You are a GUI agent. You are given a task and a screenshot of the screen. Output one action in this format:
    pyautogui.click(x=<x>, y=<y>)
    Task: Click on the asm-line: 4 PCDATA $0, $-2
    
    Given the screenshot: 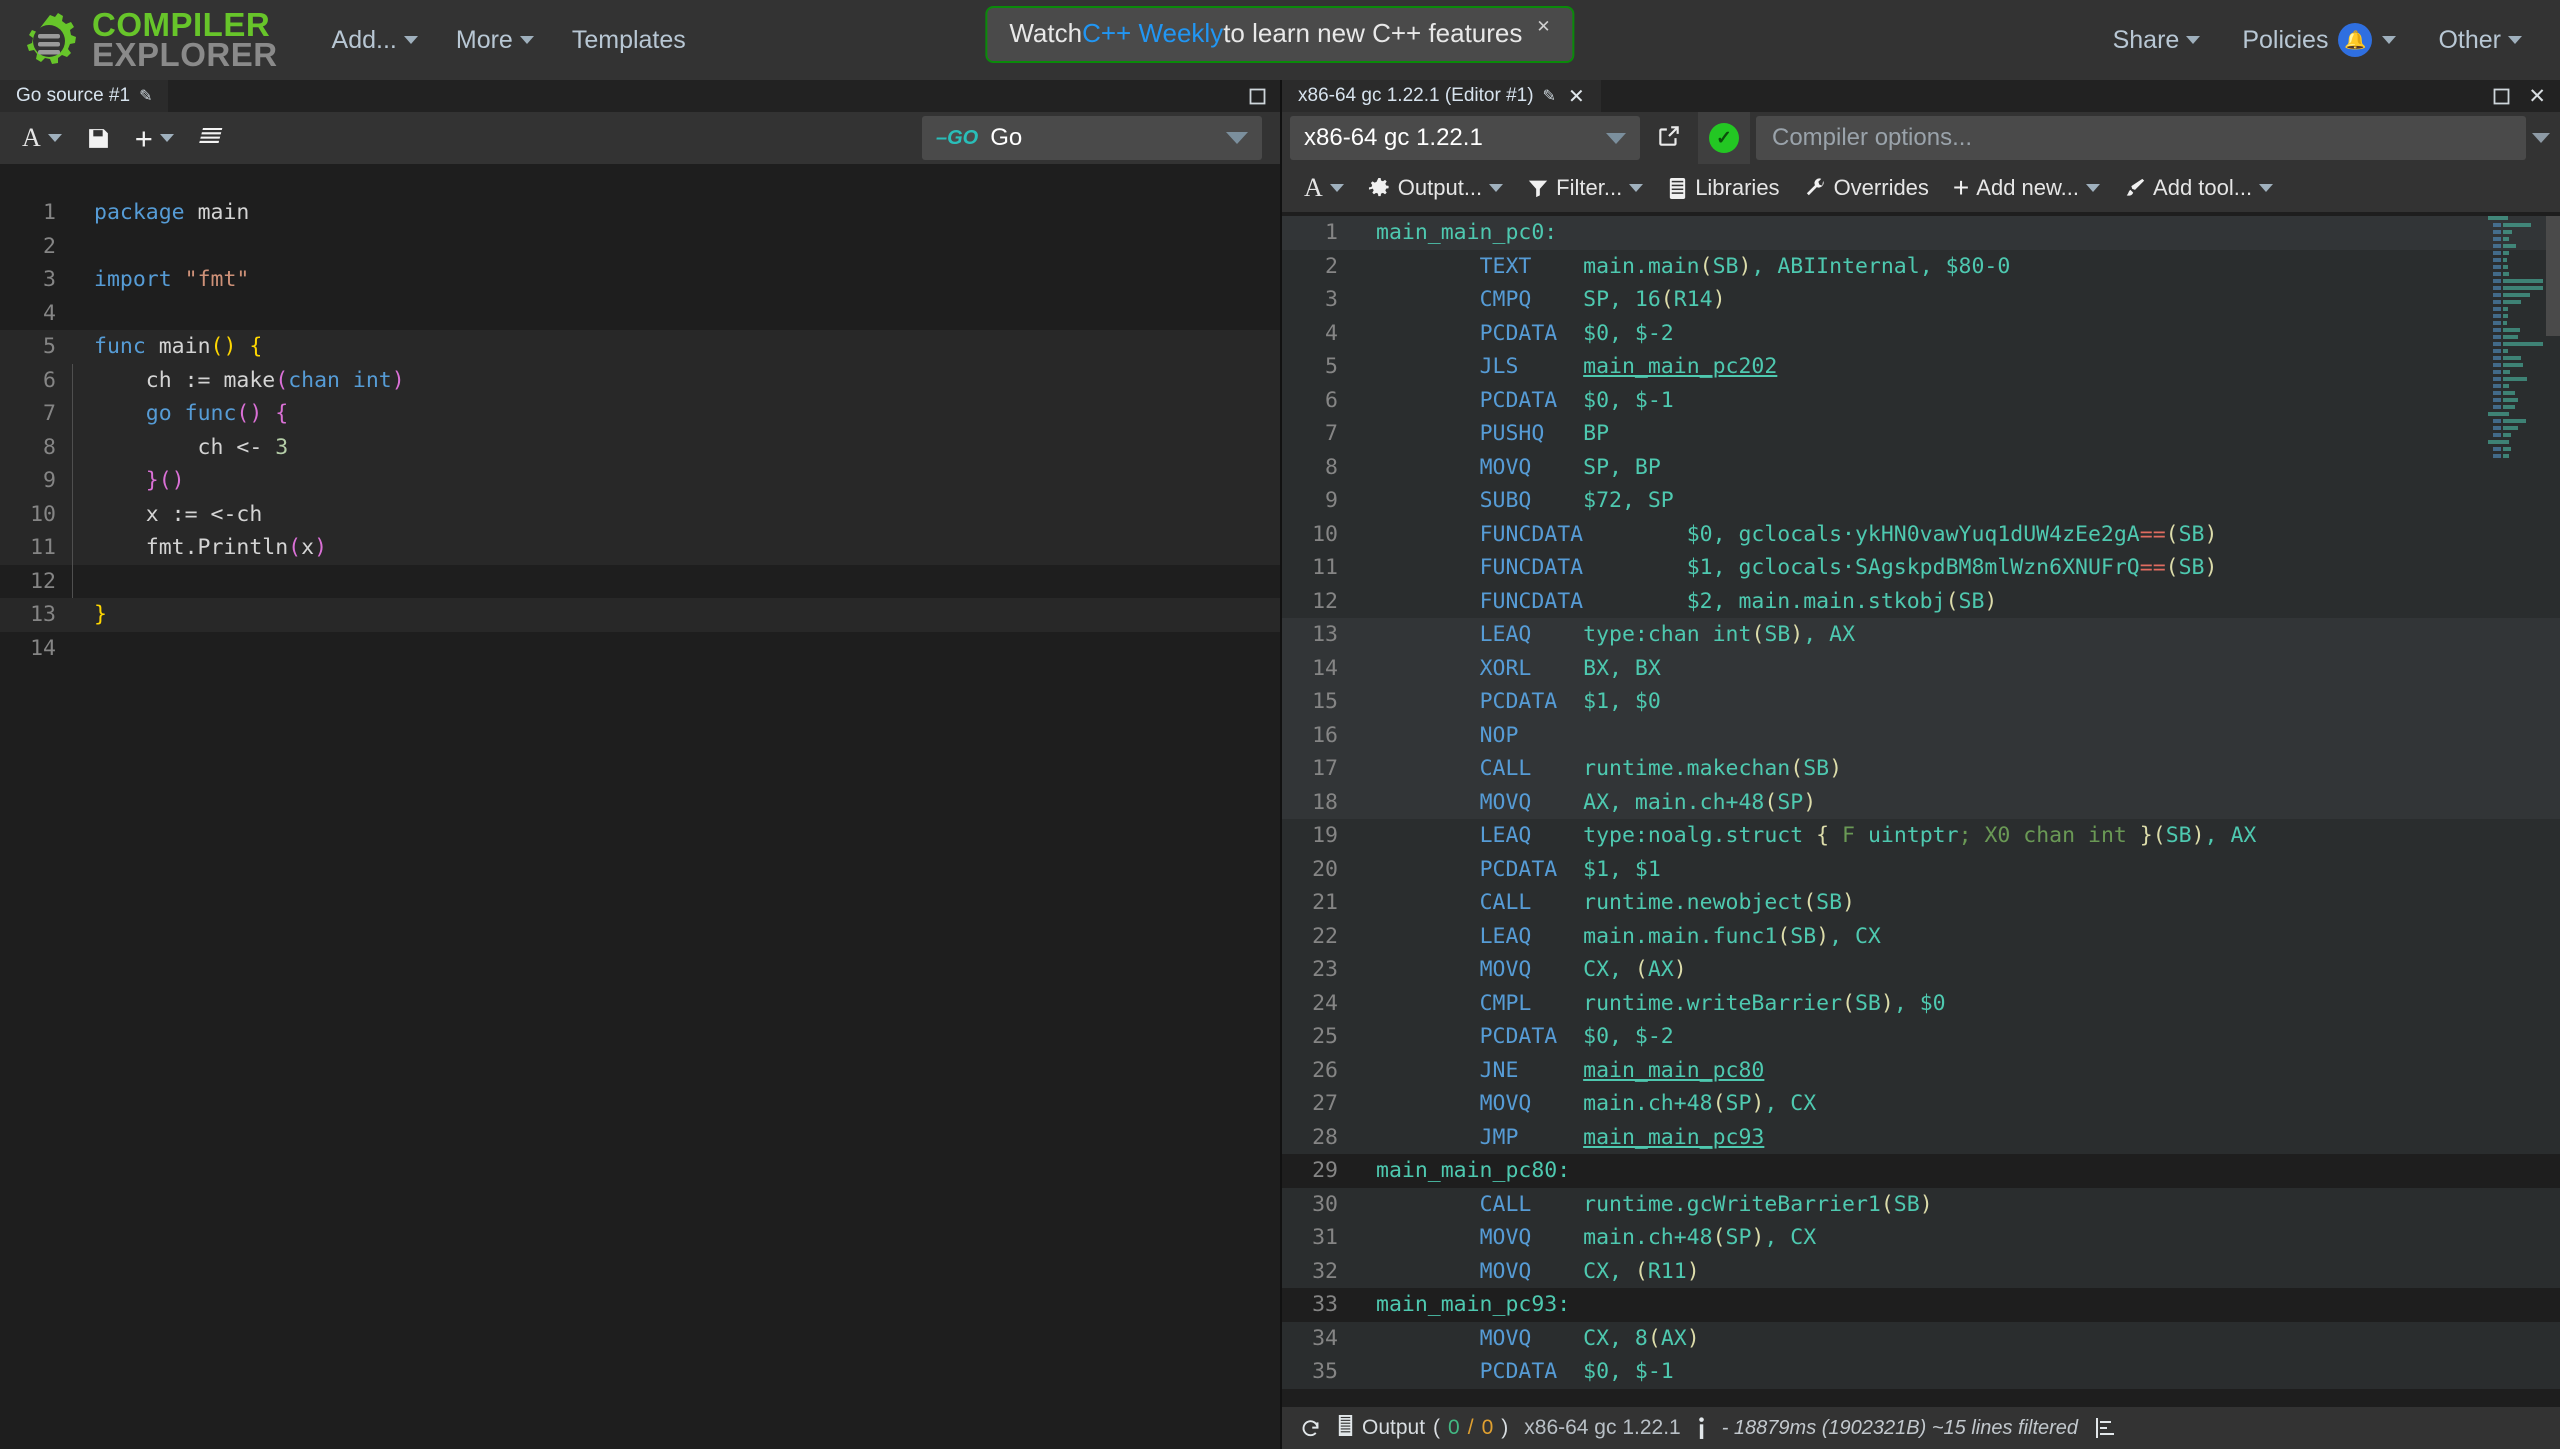 What is the action you would take?
    pyautogui.click(x=1921, y=333)
    